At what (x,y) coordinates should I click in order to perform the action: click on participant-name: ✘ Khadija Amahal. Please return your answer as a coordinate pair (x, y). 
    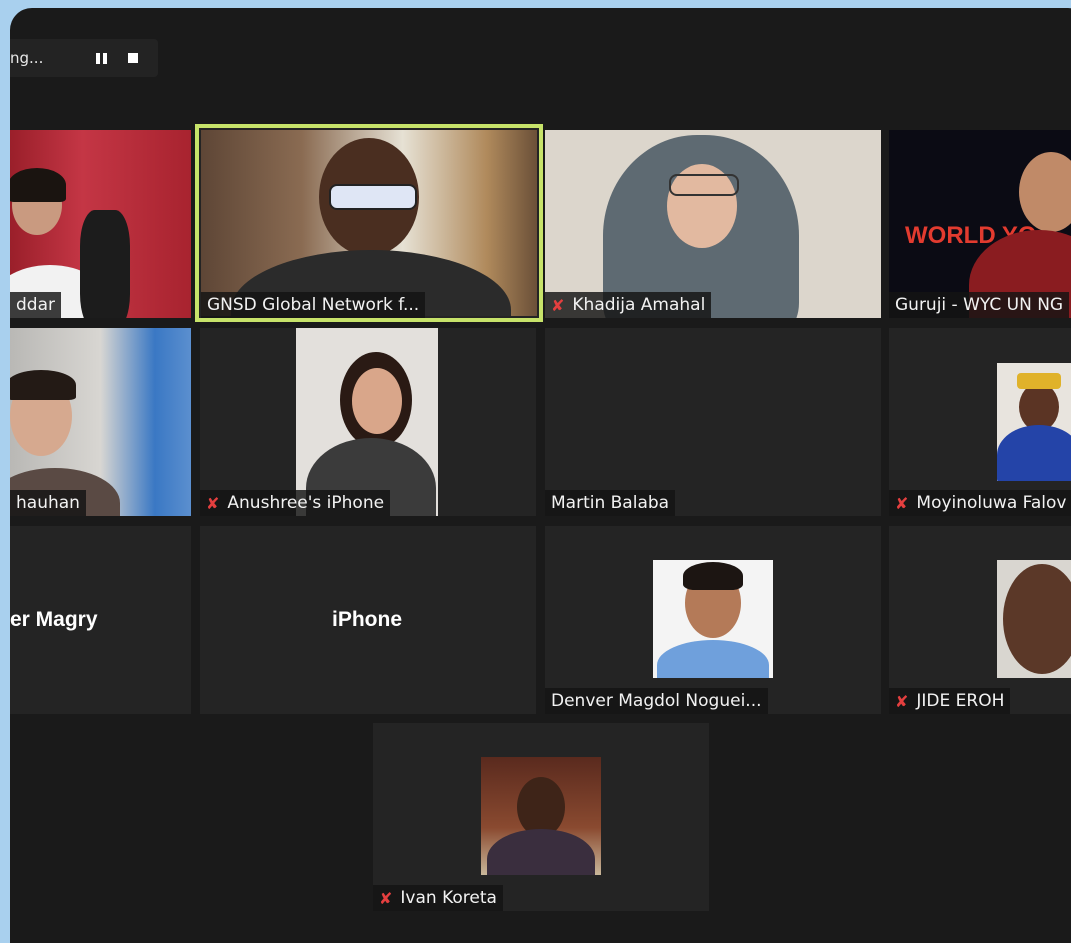
    Looking at the image, I should click on (628, 305).